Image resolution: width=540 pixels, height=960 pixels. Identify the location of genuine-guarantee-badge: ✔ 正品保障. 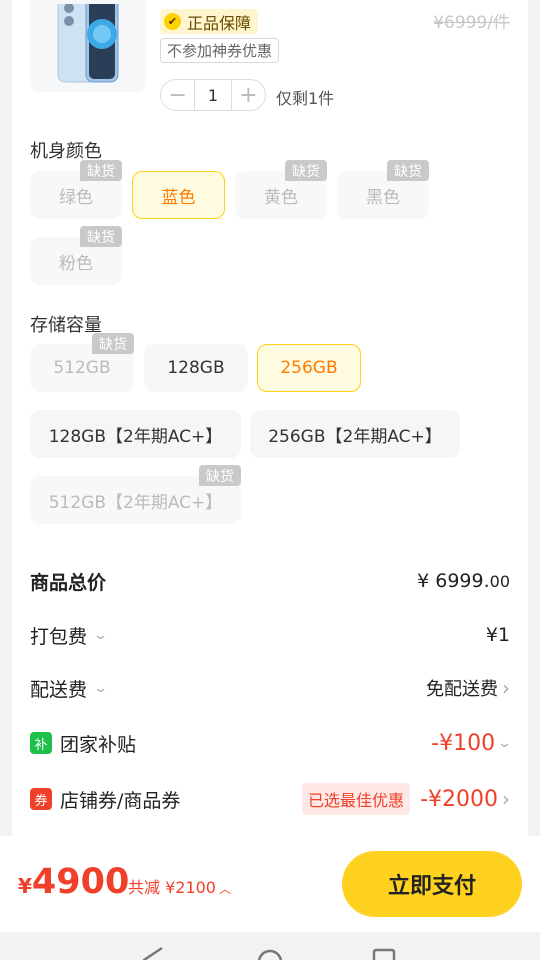
(209, 21).